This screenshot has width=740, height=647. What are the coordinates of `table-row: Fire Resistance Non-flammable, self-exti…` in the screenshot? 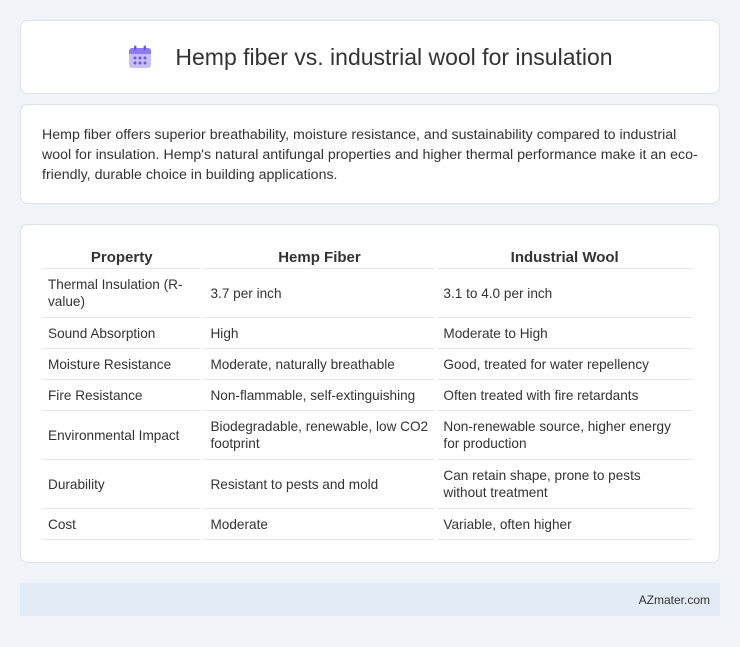 It's located at (367, 395).